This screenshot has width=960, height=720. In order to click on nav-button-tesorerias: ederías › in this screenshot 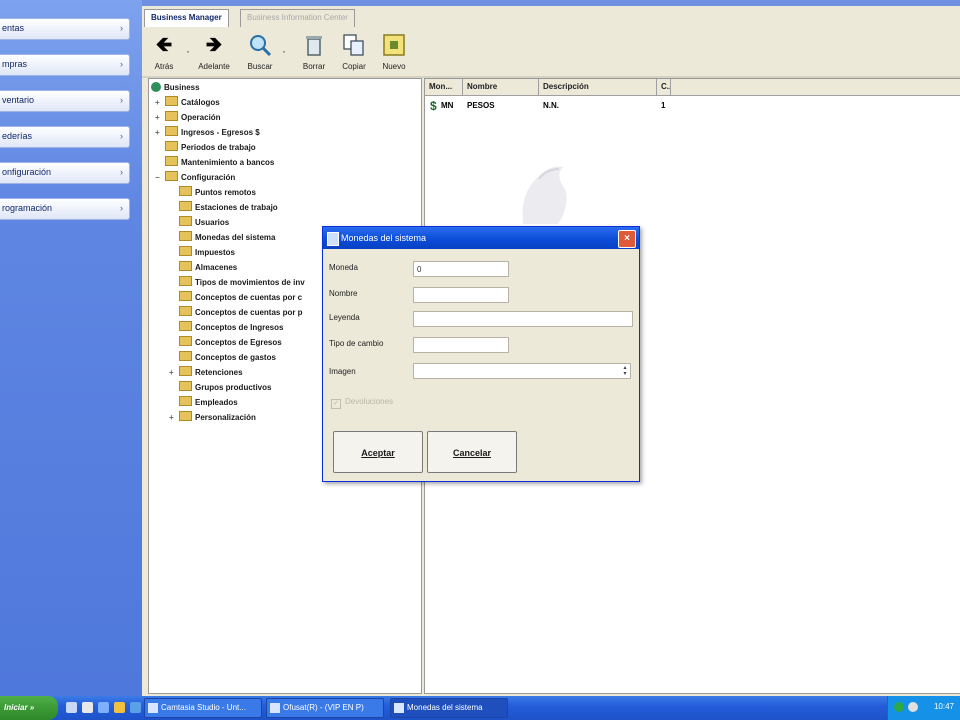, I will do `click(65, 137)`.